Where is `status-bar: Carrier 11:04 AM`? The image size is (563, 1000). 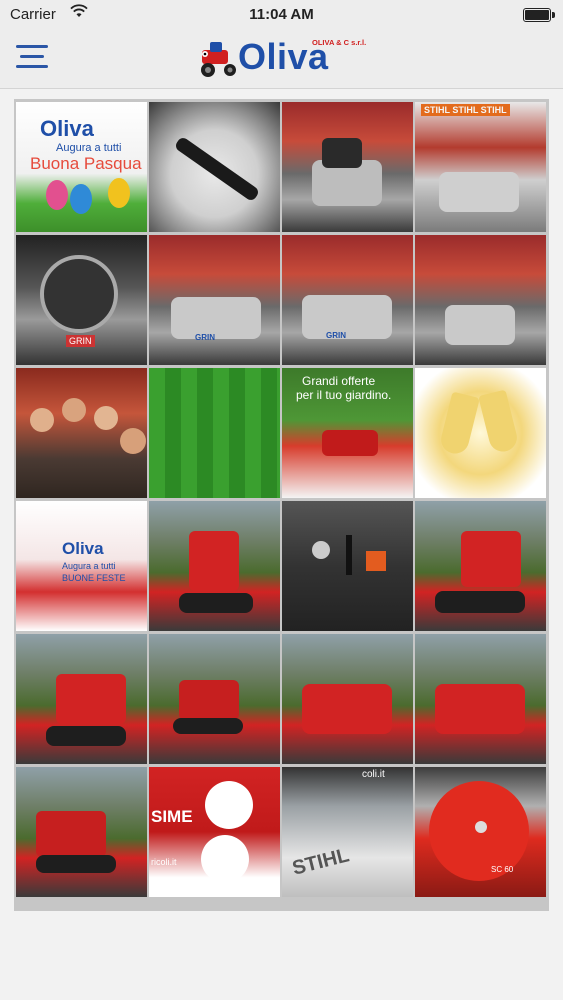
status-bar: Carrier 11:04 AM is located at coordinates (281, 15).